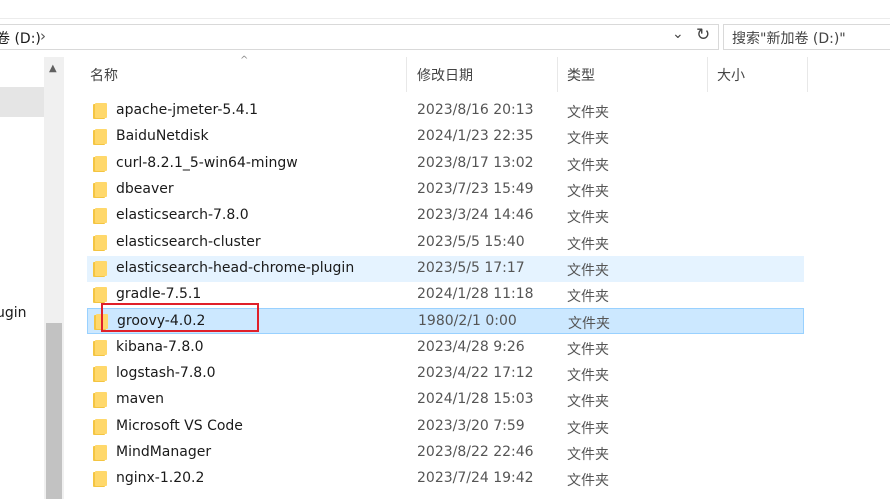 The image size is (890, 499). What do you see at coordinates (22, 102) in the screenshot?
I see `nav-item-selected` at bounding box center [22, 102].